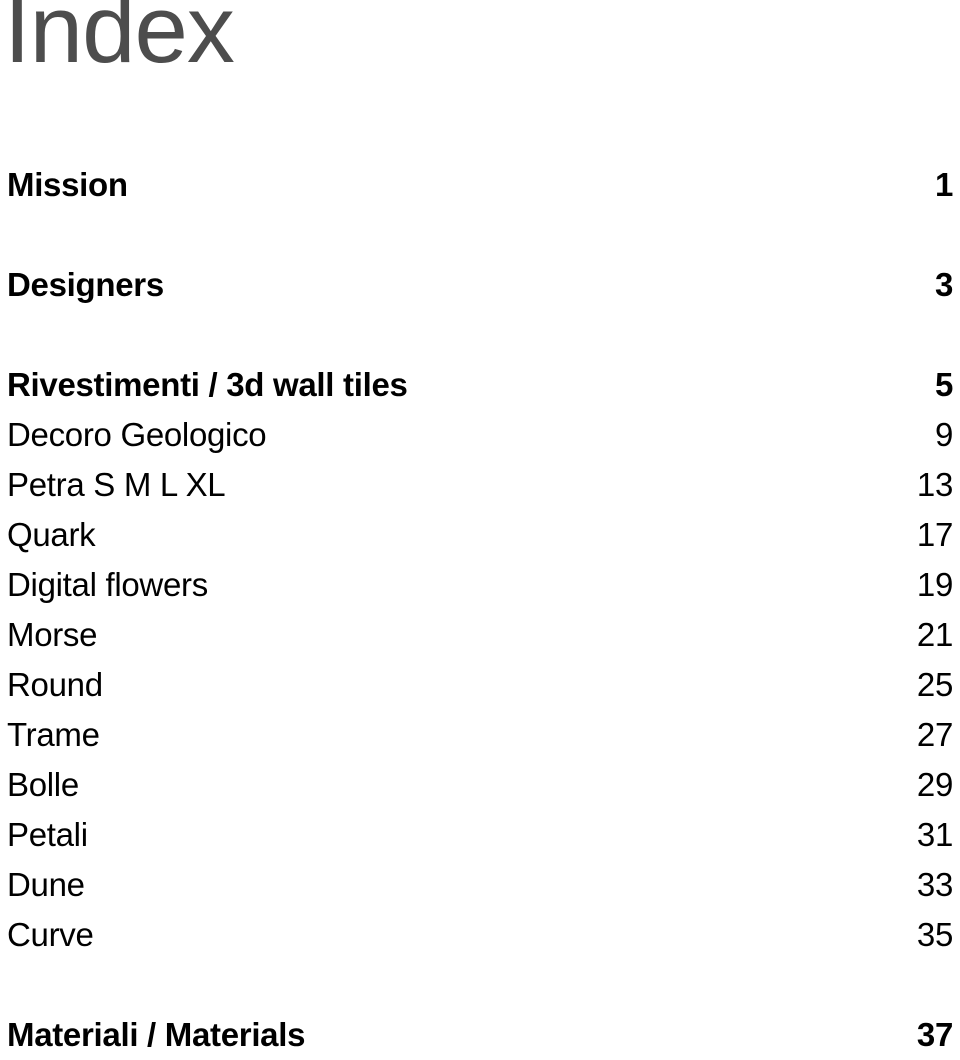 The width and height of the screenshot is (960, 1060). Describe the element at coordinates (119, 41) in the screenshot. I see `page-title: Index` at that location.